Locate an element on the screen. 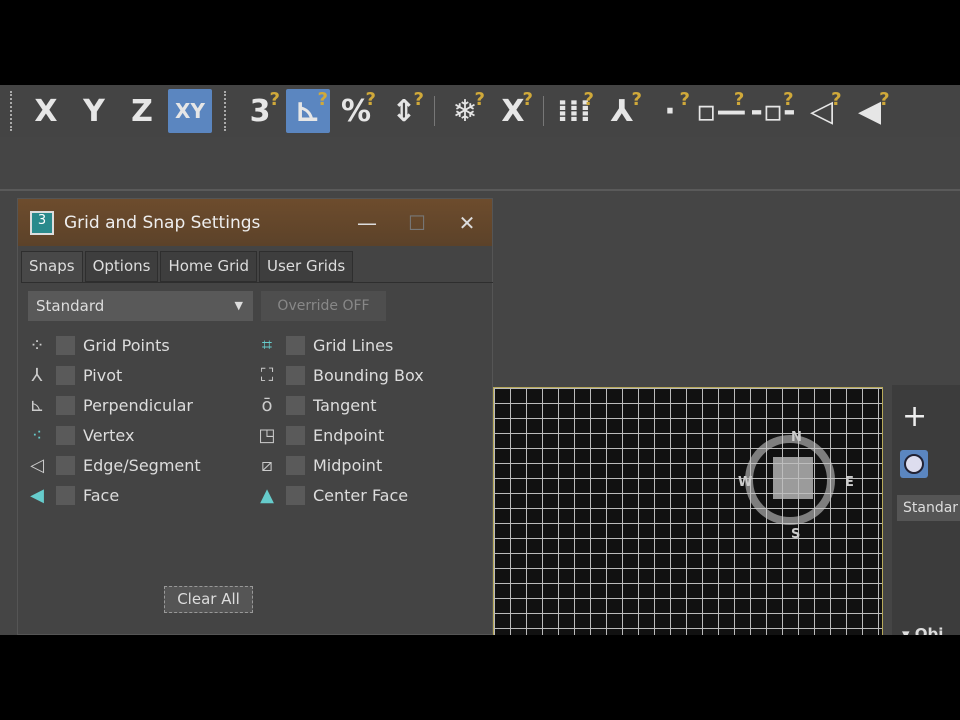  axis-x-button: X is located at coordinates (46, 111).